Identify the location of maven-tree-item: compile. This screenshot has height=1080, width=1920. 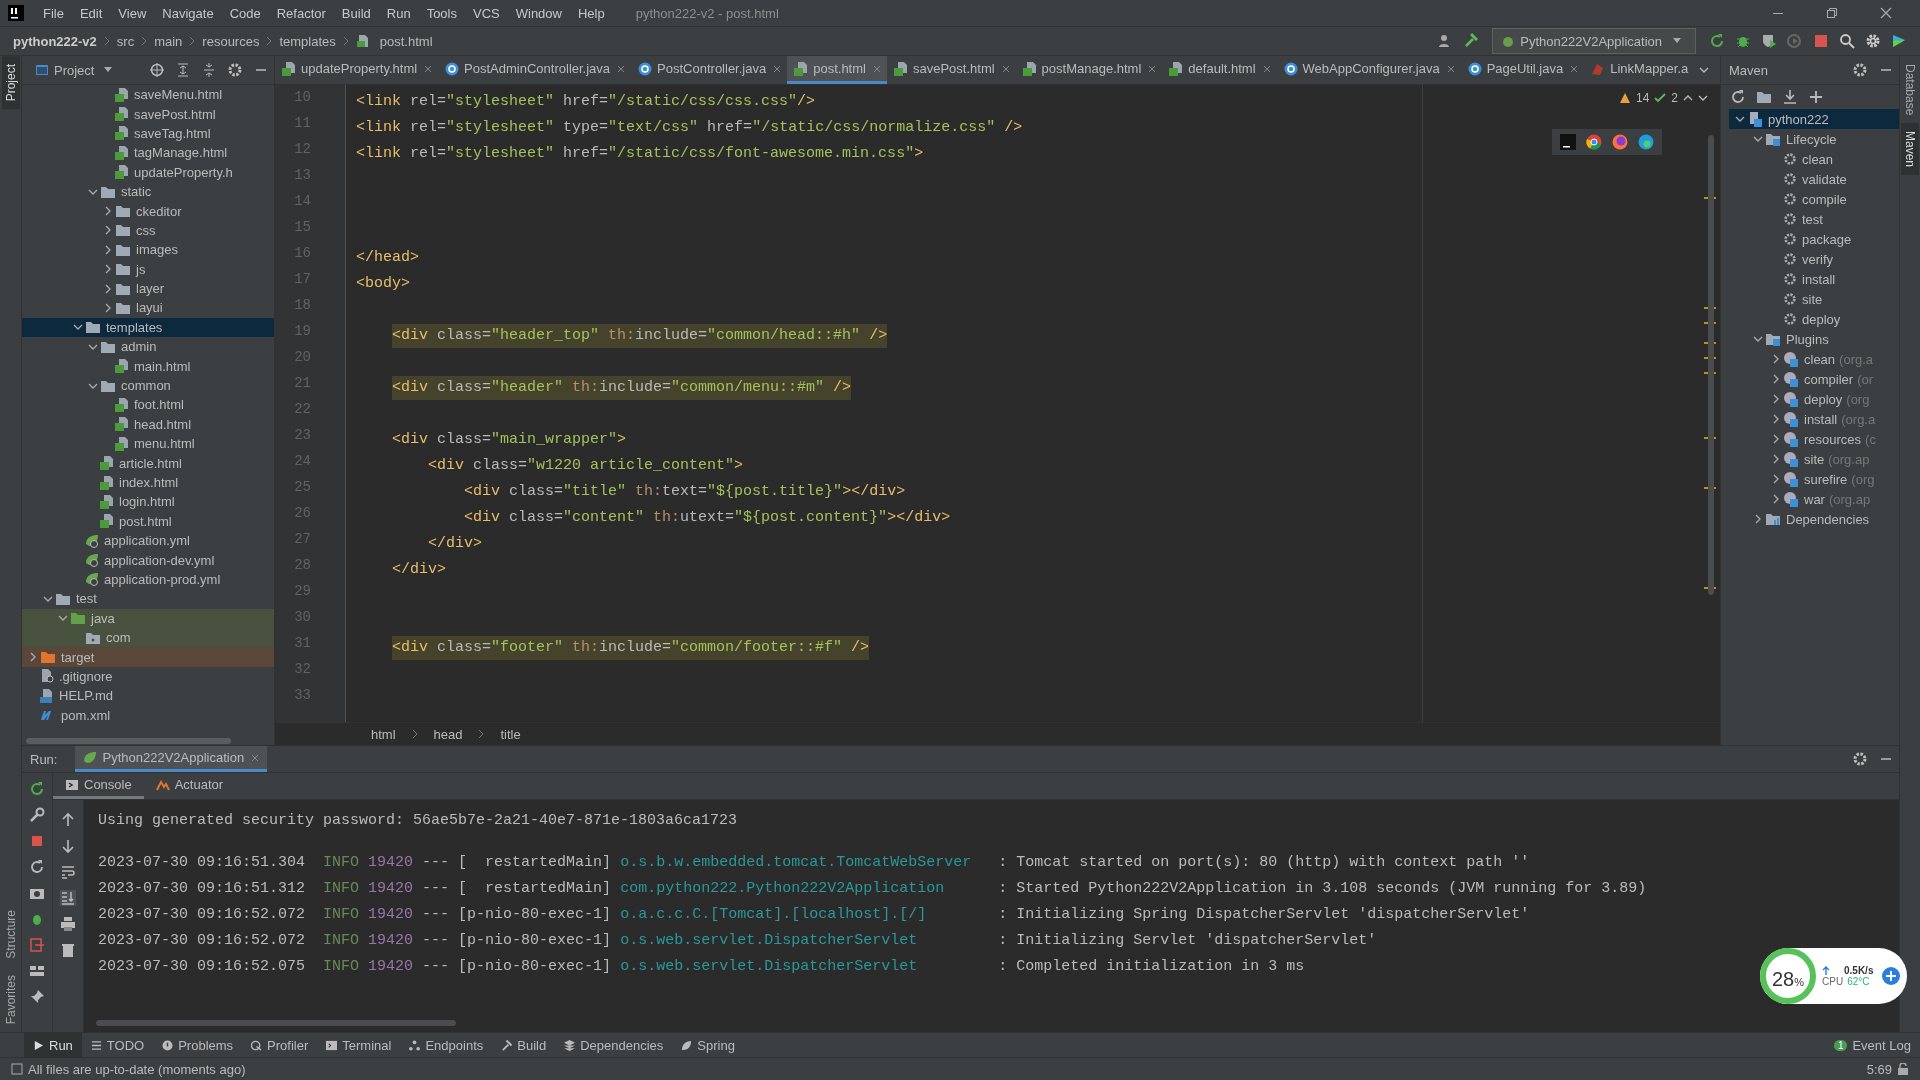
(1814, 199).